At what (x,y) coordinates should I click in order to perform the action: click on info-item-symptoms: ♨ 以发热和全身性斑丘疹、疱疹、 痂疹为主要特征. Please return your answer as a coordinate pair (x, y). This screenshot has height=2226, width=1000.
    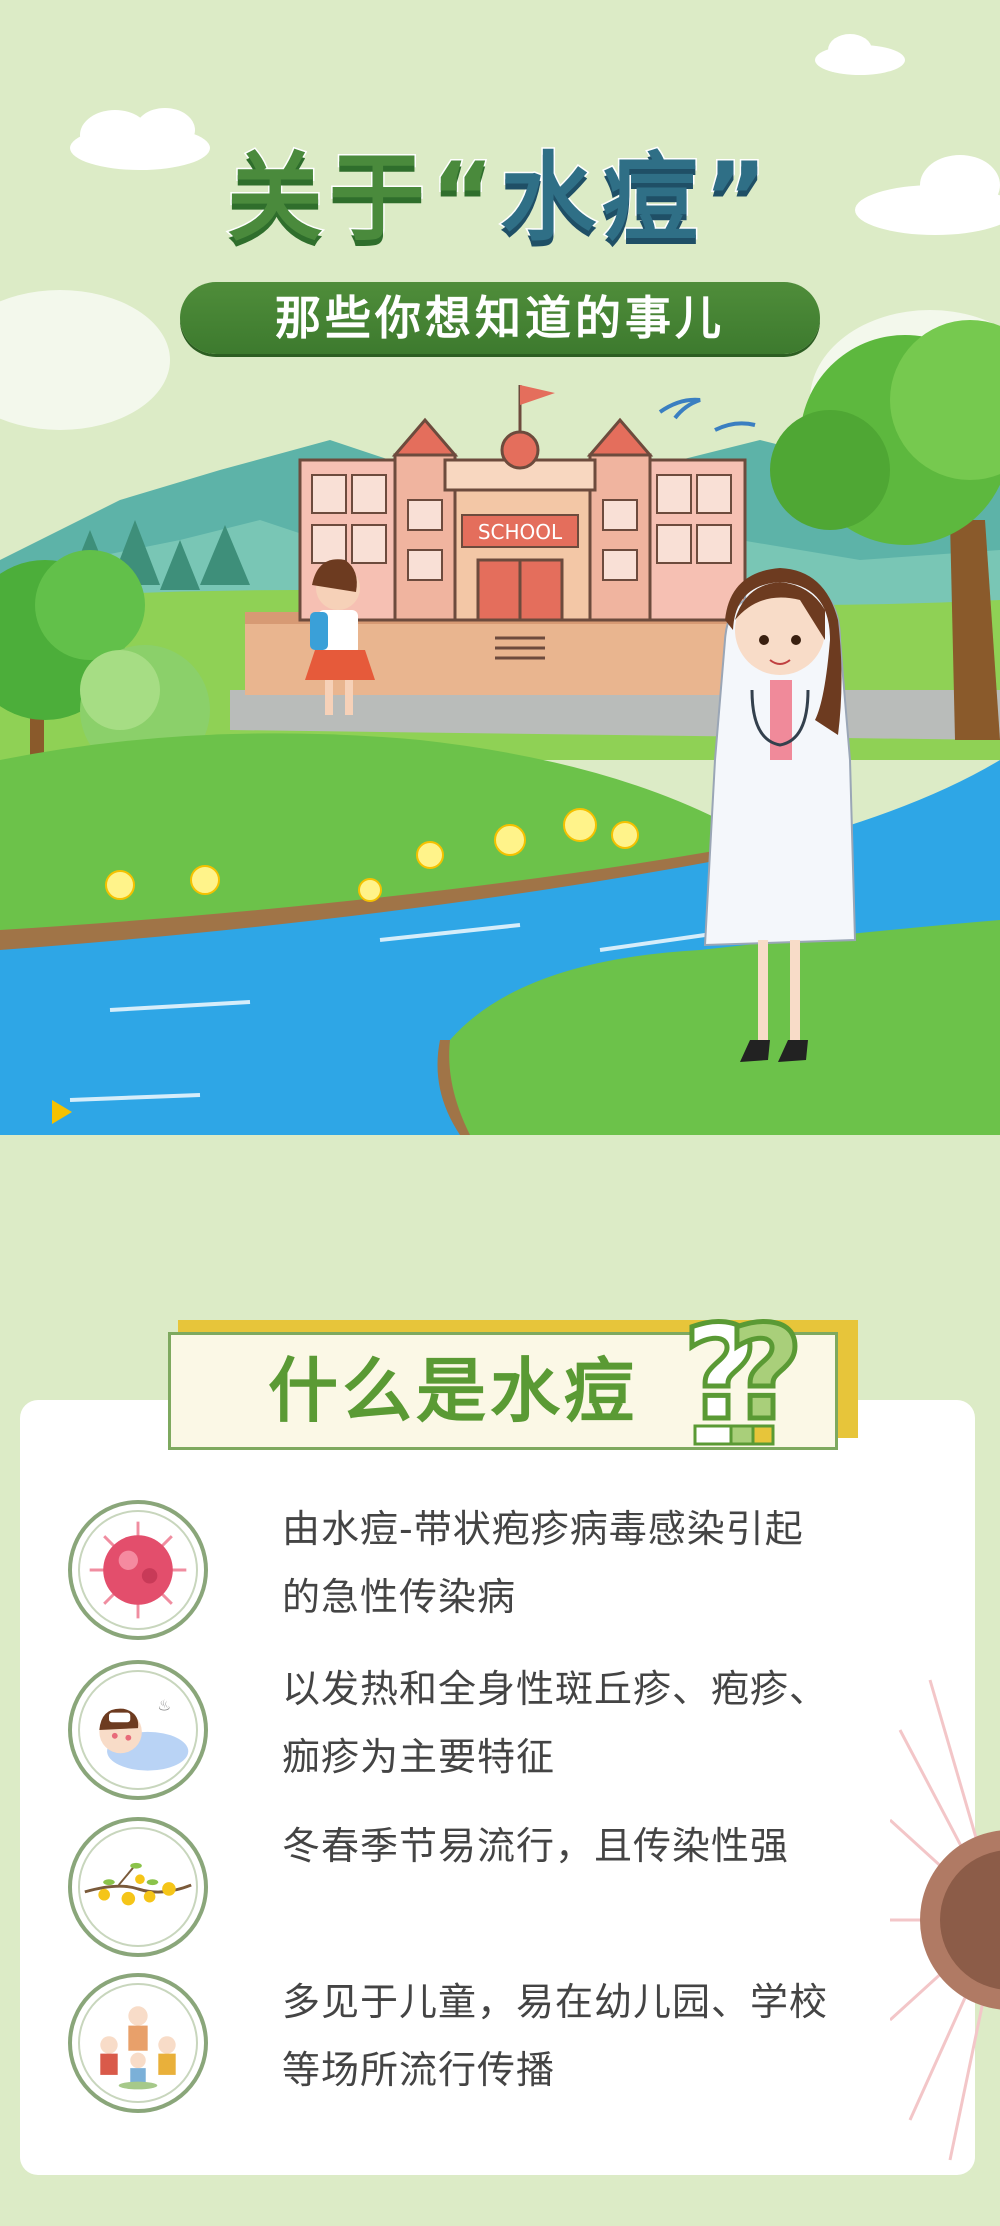
    Looking at the image, I should click on (510, 1730).